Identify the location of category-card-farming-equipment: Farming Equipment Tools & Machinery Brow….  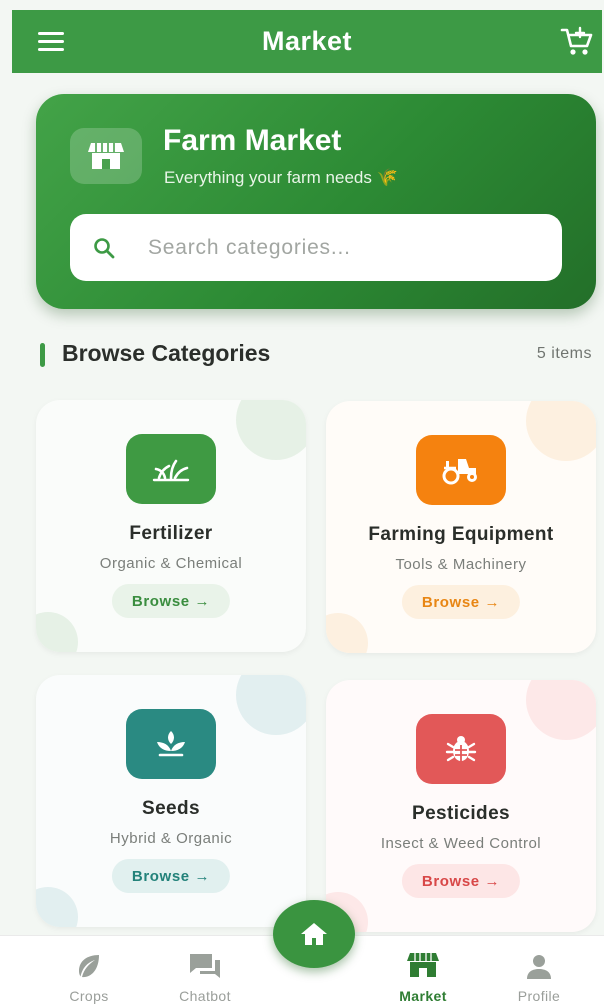
(461, 527).